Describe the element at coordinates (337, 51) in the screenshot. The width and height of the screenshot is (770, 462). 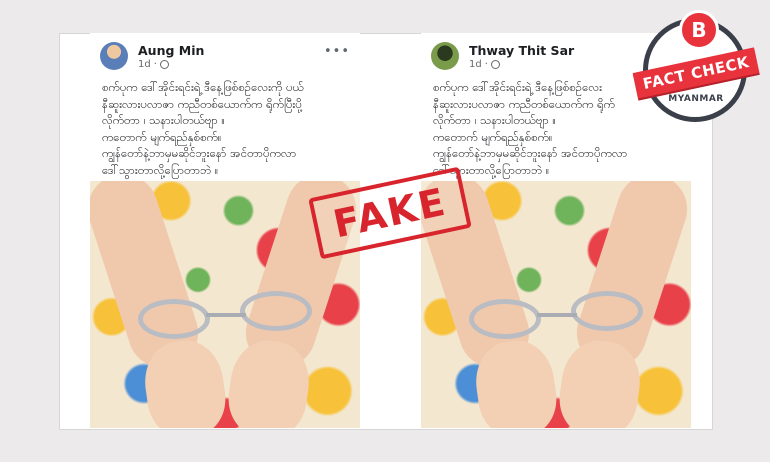
I see `more-options-icon: •••` at that location.